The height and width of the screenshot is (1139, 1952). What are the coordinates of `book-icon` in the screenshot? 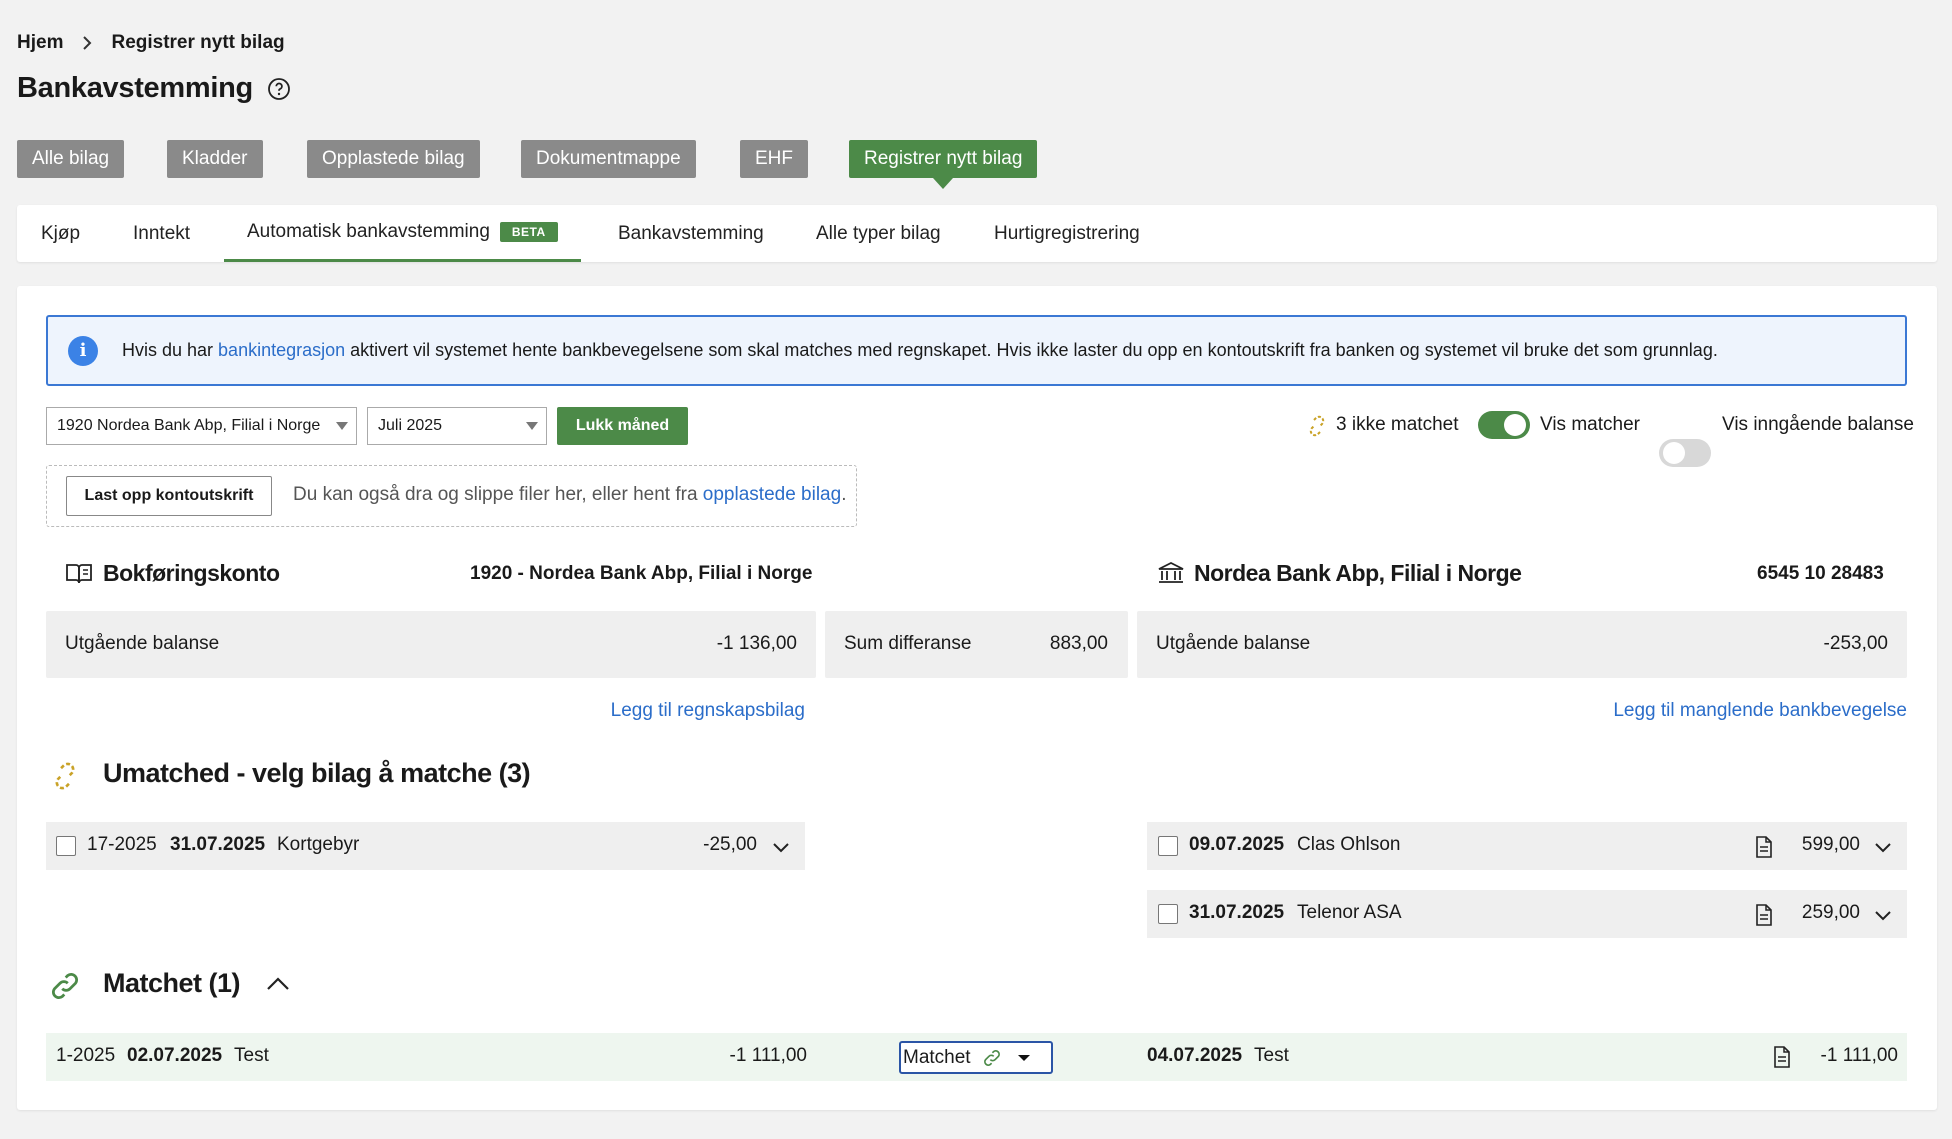 It's located at (79, 574).